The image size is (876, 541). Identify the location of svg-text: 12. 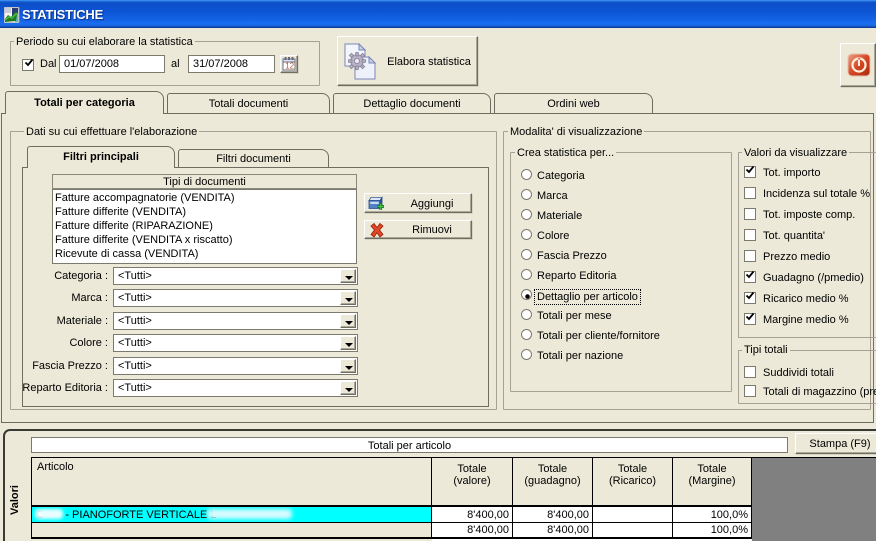
(289, 66).